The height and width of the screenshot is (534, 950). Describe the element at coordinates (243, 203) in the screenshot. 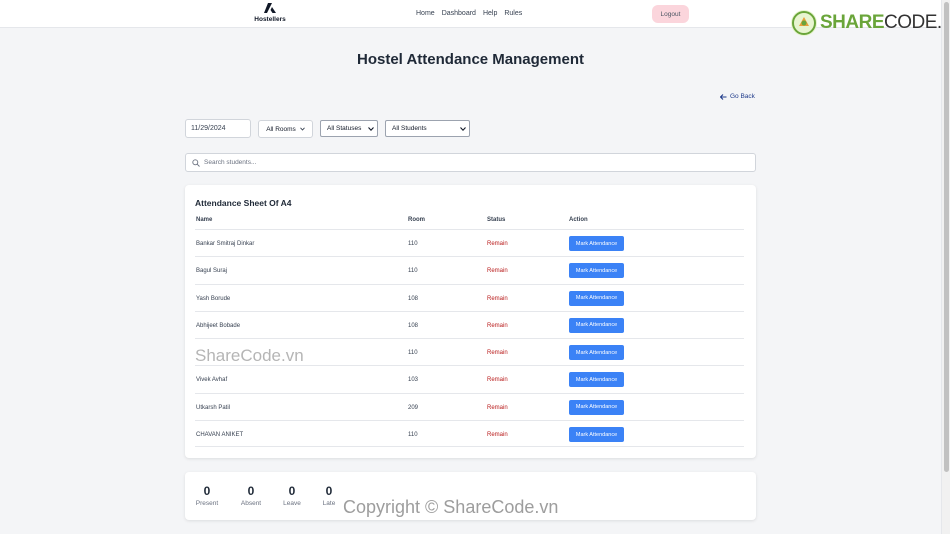

I see `sheet-title: Attendance Sheet Of A4` at that location.